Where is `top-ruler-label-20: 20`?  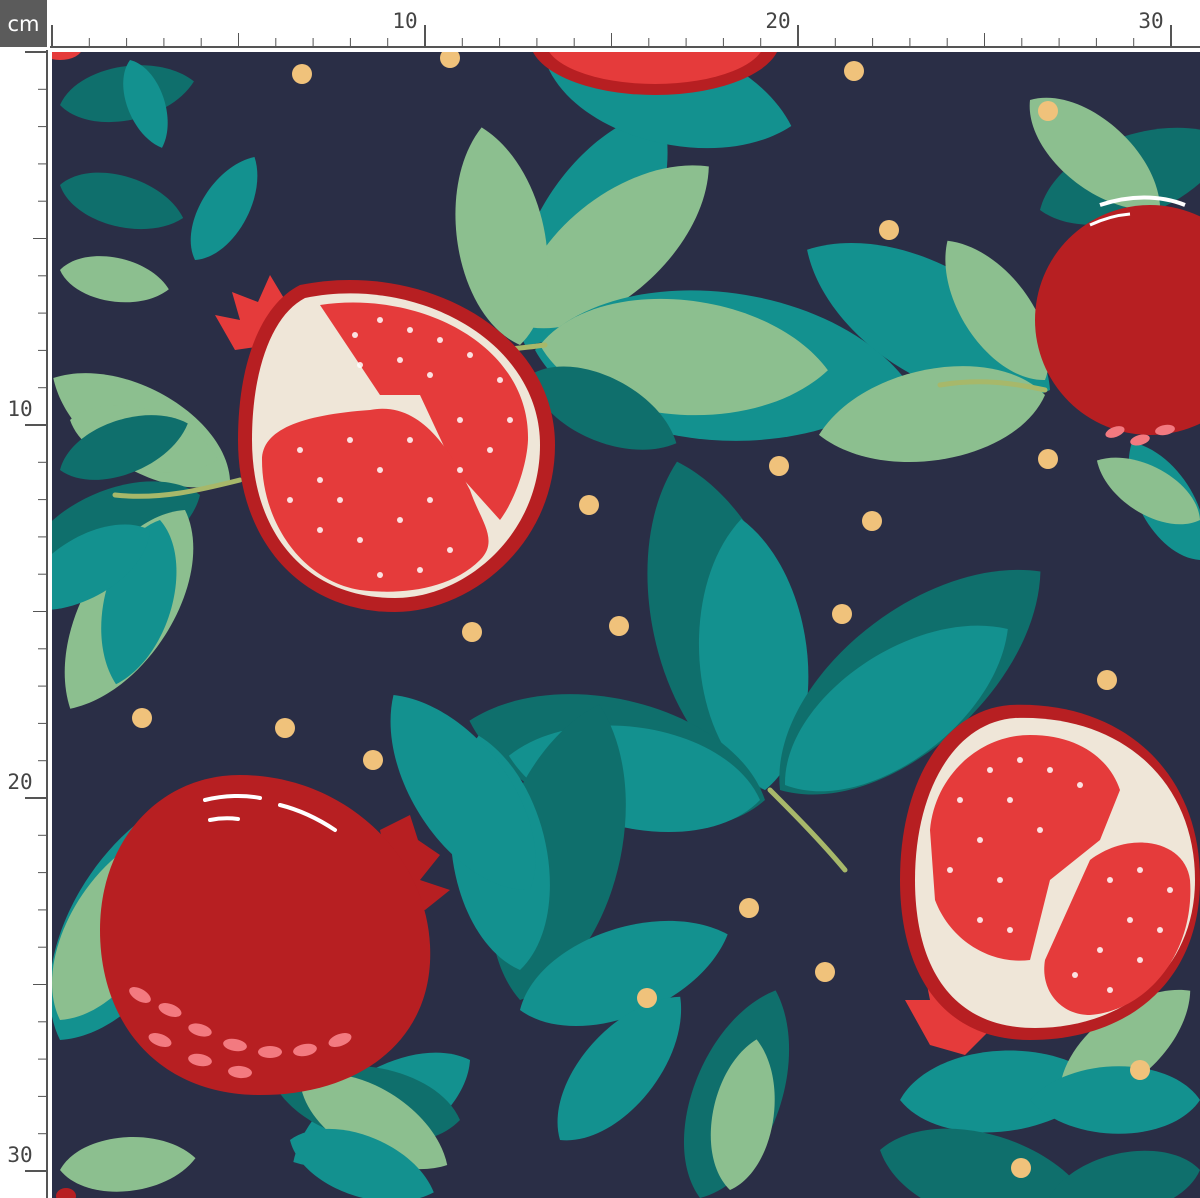
top-ruler-label-20: 20 is located at coordinates (777, 21).